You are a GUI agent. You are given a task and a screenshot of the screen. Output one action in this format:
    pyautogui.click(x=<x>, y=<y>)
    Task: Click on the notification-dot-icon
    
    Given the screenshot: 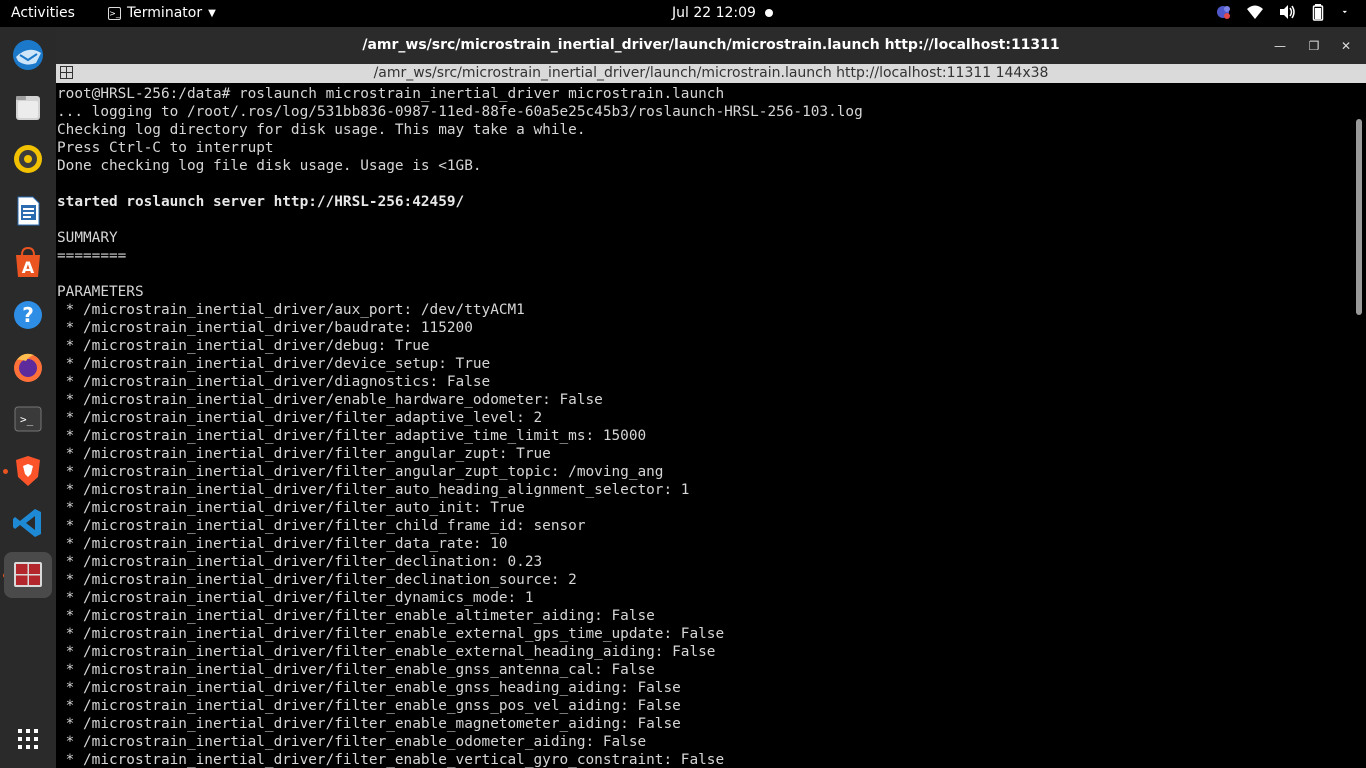 What is the action you would take?
    pyautogui.click(x=769, y=13)
    